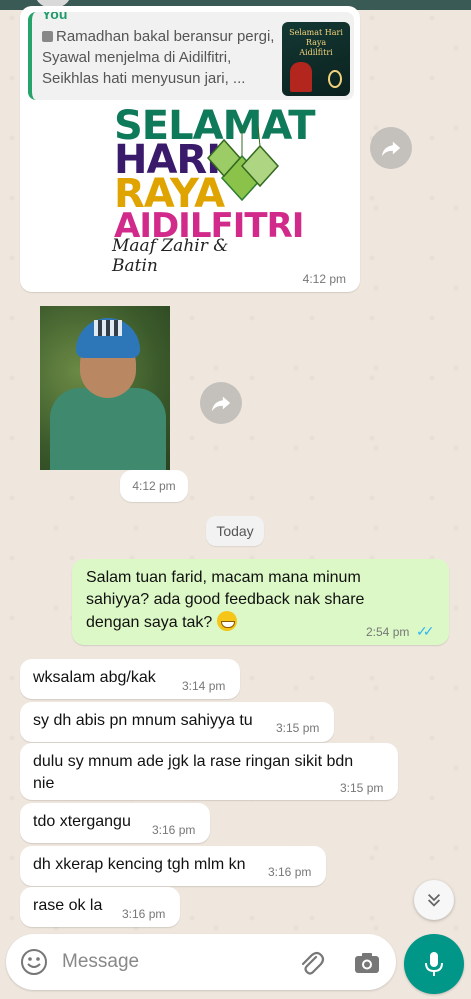 This screenshot has width=471, height=999. I want to click on double-chevron-down-icon, so click(434, 900).